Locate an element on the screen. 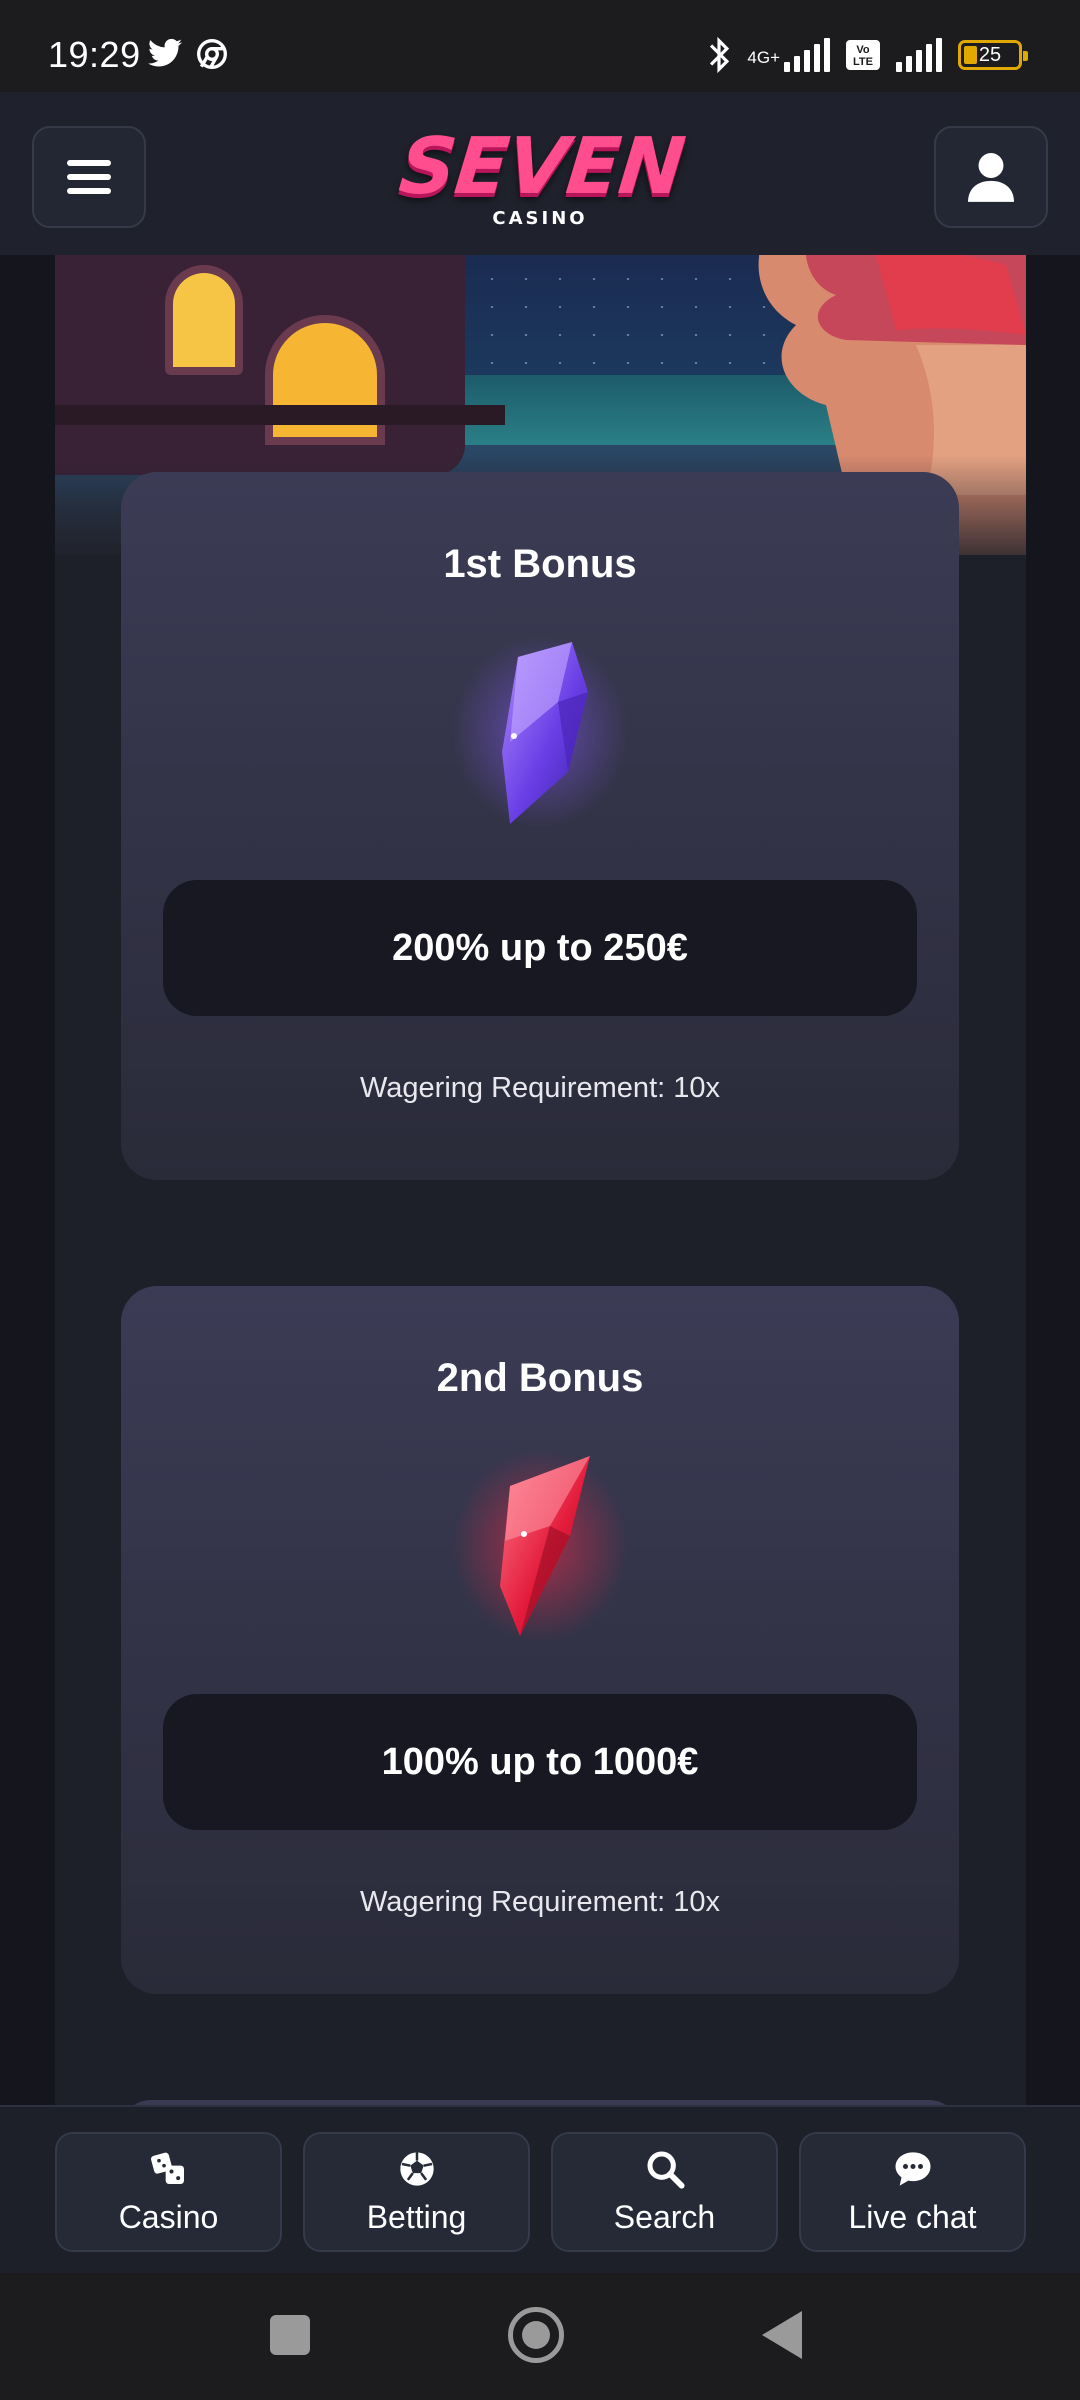 The image size is (1080, 2400). status-notifications is located at coordinates (188, 54).